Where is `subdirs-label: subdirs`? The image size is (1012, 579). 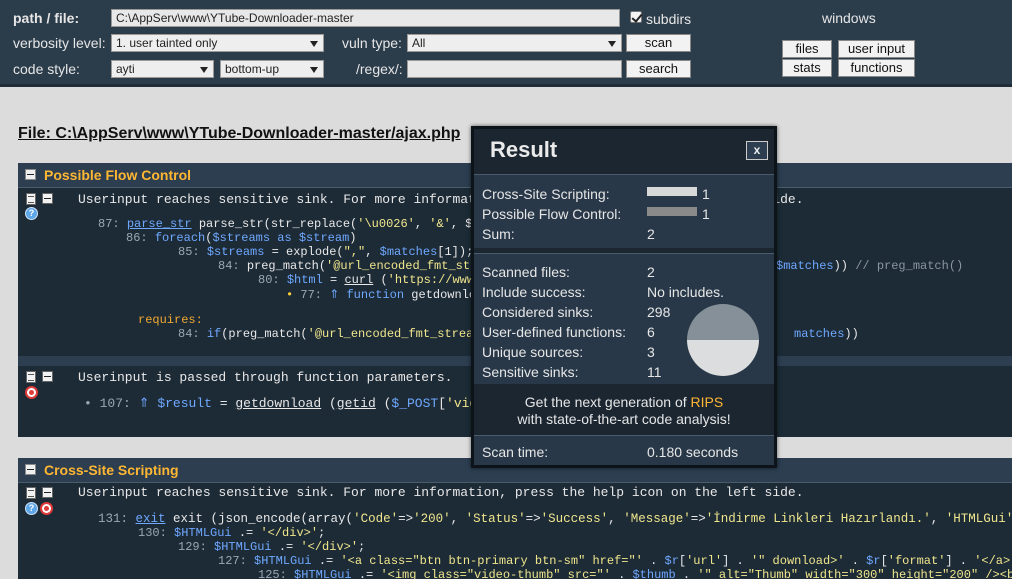 subdirs-label: subdirs is located at coordinates (669, 19).